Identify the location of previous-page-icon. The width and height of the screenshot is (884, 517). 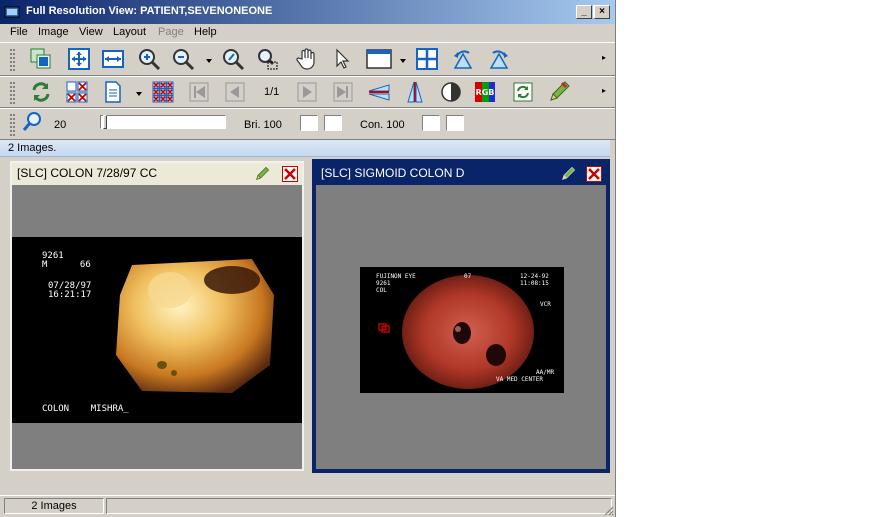
(235, 92).